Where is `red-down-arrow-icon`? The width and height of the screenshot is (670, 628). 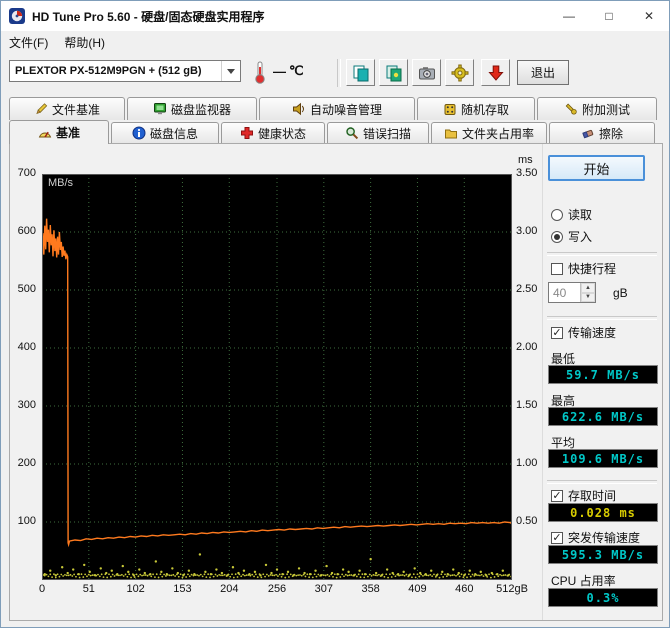 red-down-arrow-icon is located at coordinates (495, 73).